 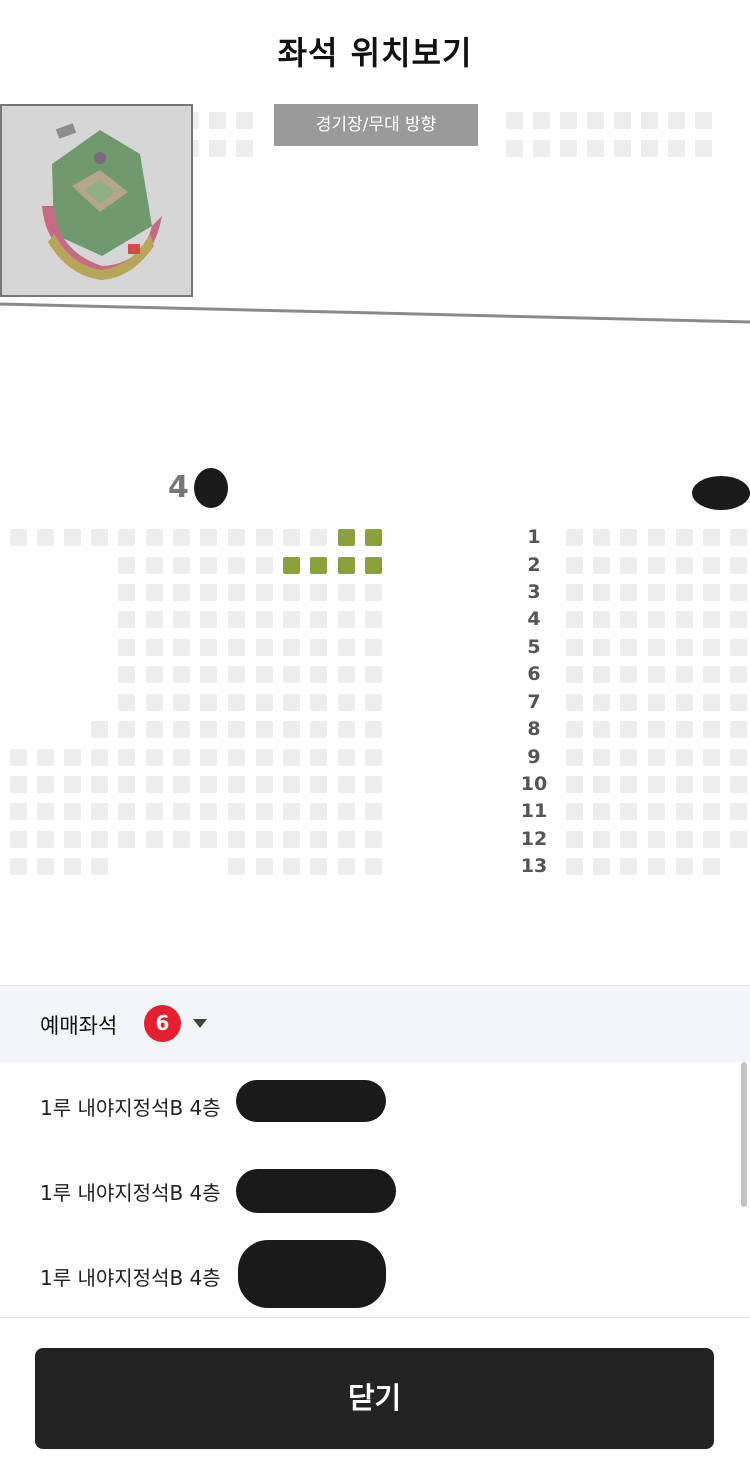 What do you see at coordinates (375, 1275) in the screenshot?
I see `list-item: 1루 내야지정석B 4층` at bounding box center [375, 1275].